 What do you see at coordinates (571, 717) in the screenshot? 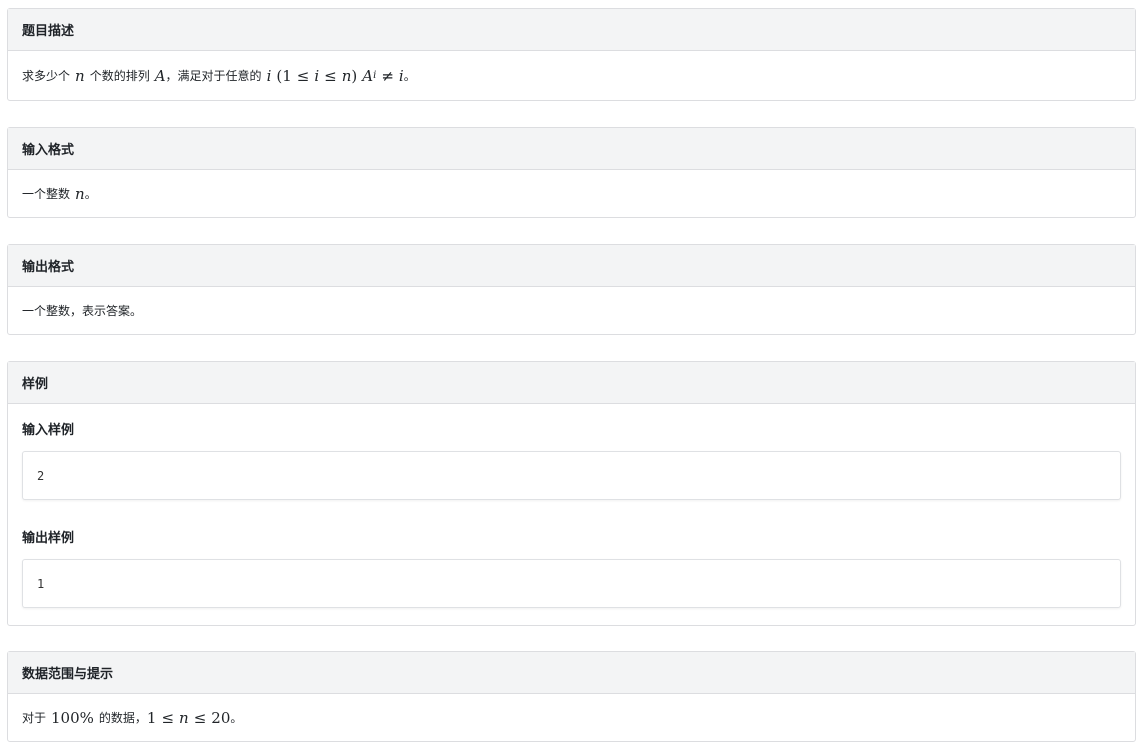
I see `hint-body: 对于 100% 的数据， 1 ≤ n ≤ 20 。` at bounding box center [571, 717].